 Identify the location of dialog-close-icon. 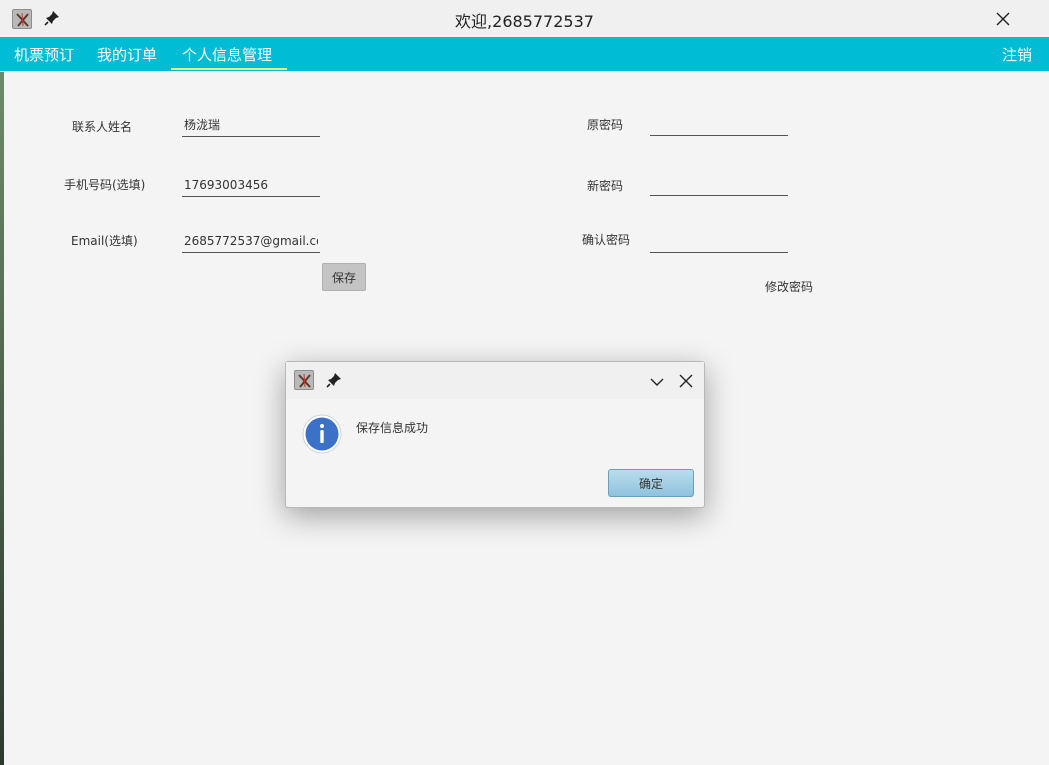
(686, 380).